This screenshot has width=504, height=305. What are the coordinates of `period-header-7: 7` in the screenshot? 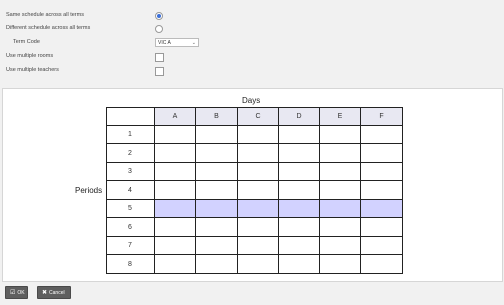 It's located at (130, 246).